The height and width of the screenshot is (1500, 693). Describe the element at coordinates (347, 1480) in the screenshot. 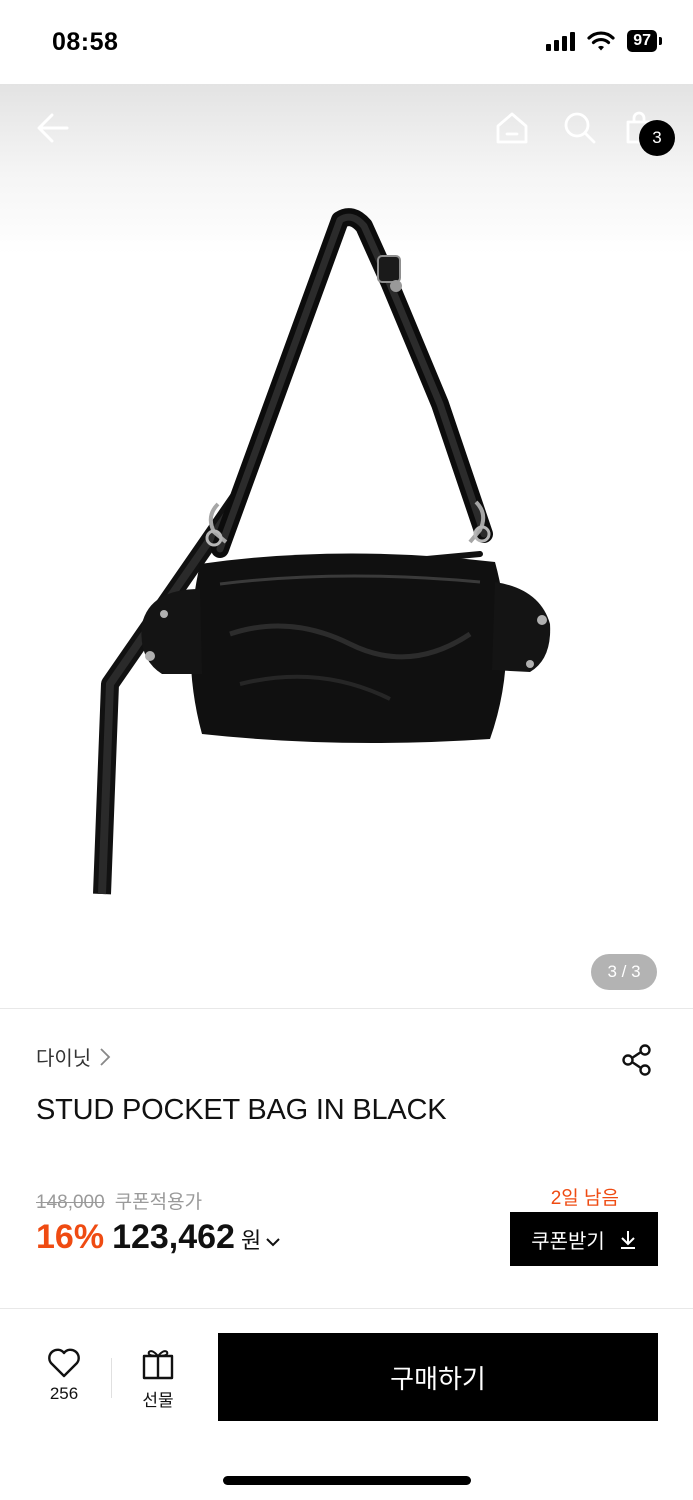

I see `home-indicator` at that location.